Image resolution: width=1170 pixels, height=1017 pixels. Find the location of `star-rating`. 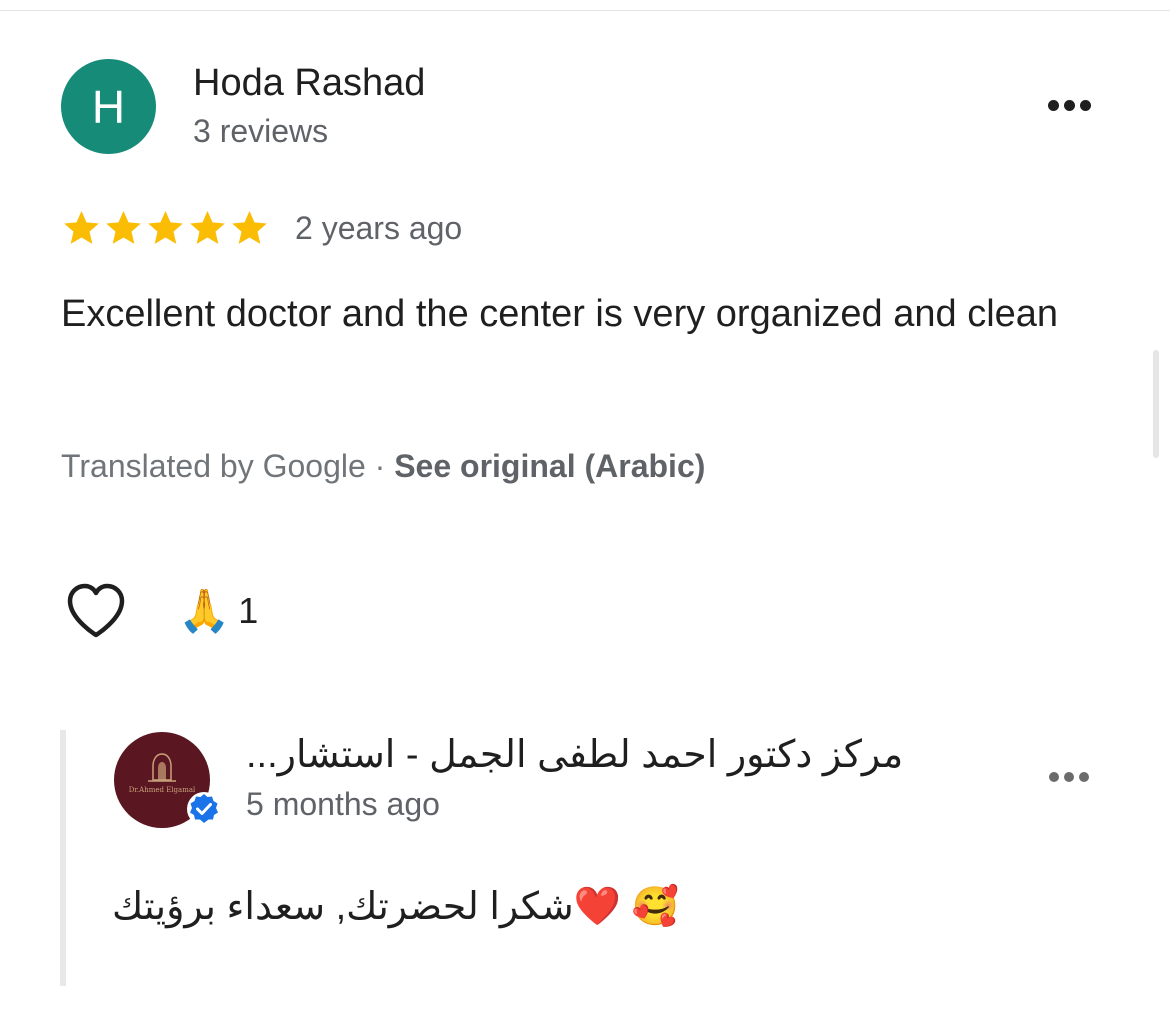

star-rating is located at coordinates (165, 228).